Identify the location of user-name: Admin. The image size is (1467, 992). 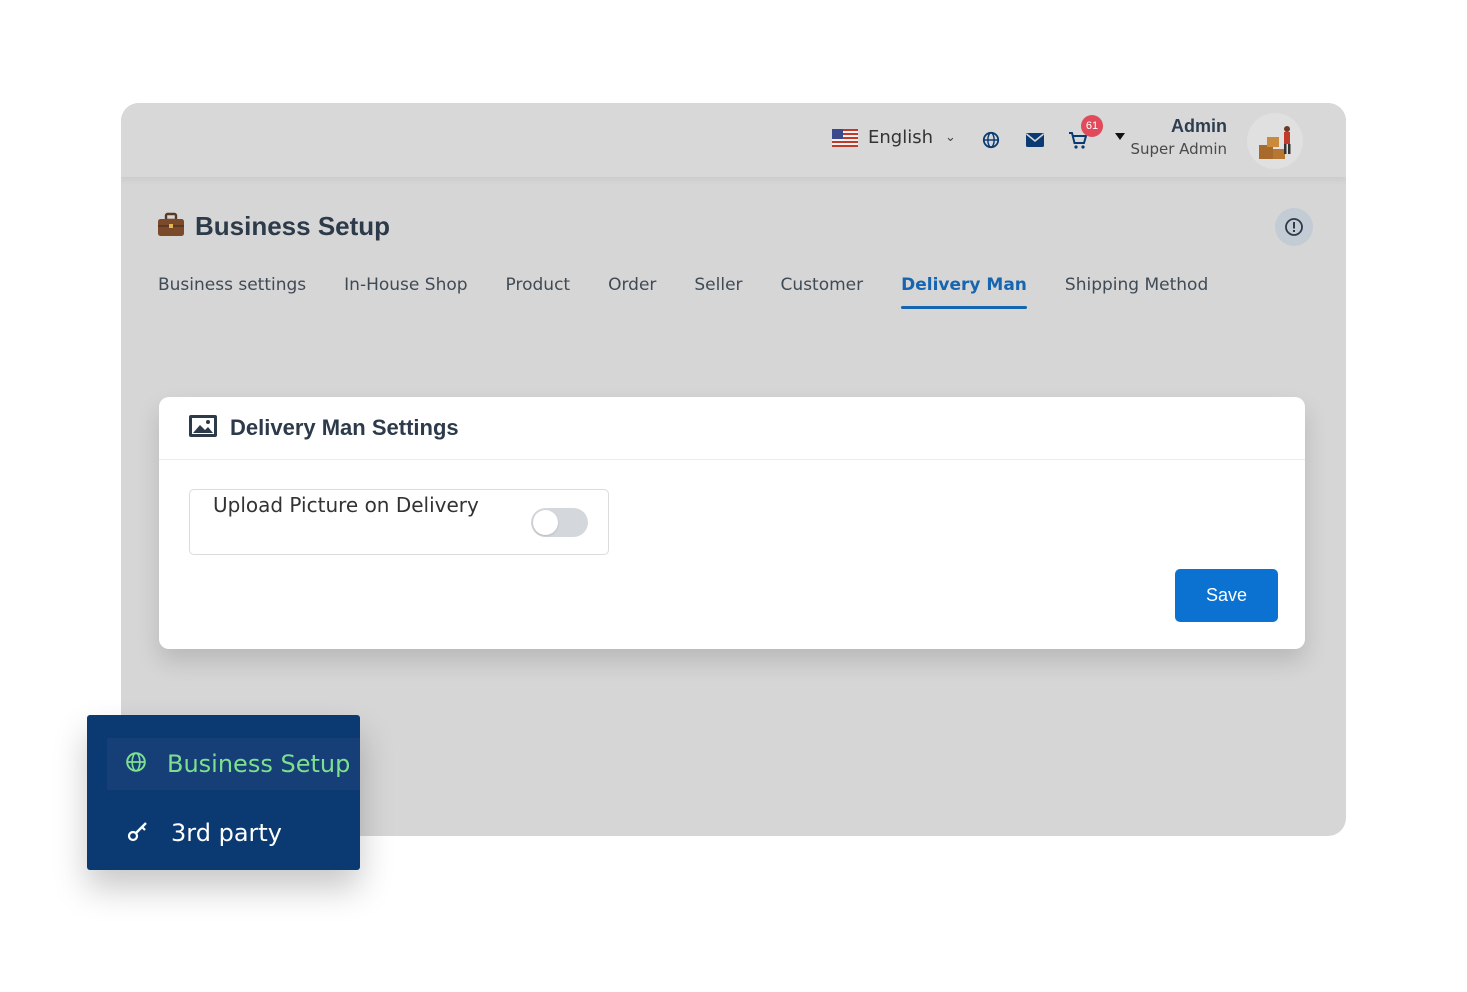
(1199, 126).